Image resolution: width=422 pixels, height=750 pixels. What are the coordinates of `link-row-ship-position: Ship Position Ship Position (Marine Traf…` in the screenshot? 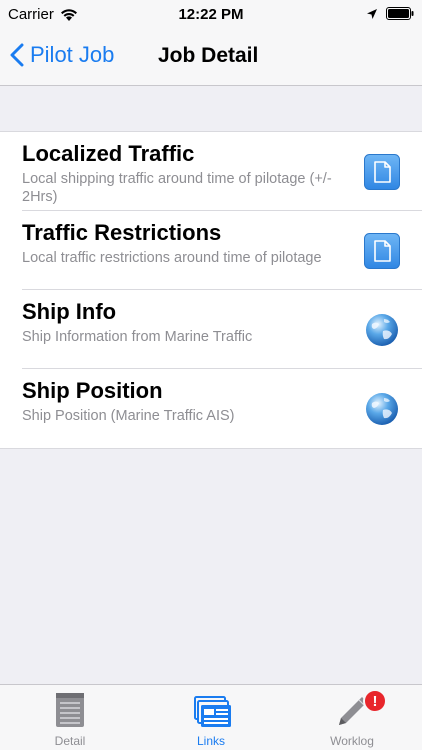 It's located at (211, 408).